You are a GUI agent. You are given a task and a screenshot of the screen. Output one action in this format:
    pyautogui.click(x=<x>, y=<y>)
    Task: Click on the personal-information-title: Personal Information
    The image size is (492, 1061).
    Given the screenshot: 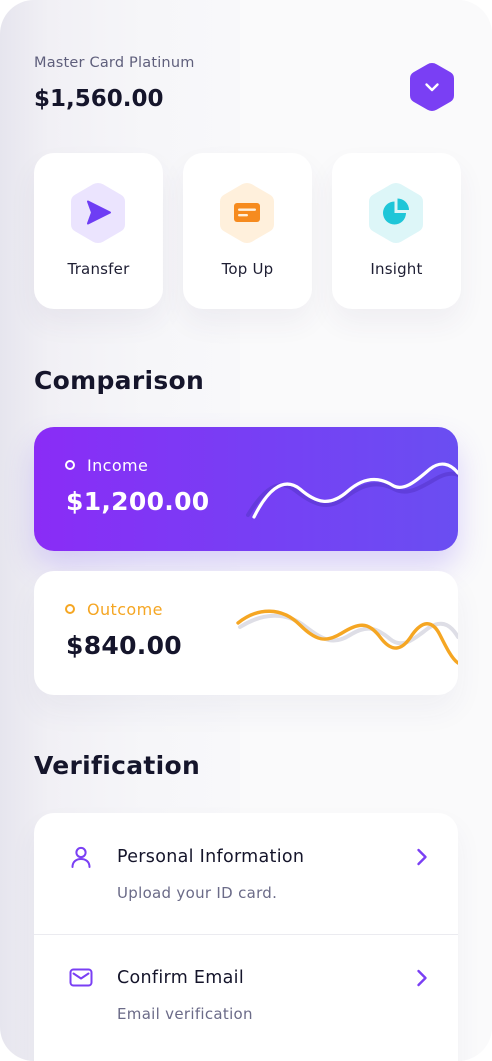 What is the action you would take?
    pyautogui.click(x=211, y=857)
    